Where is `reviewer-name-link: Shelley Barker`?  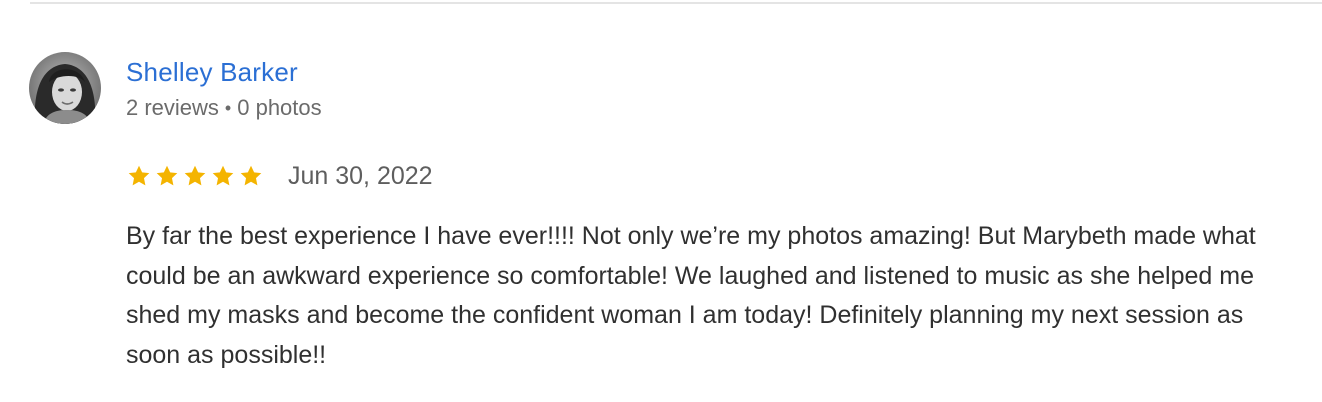 reviewer-name-link: Shelley Barker is located at coordinates (212, 72).